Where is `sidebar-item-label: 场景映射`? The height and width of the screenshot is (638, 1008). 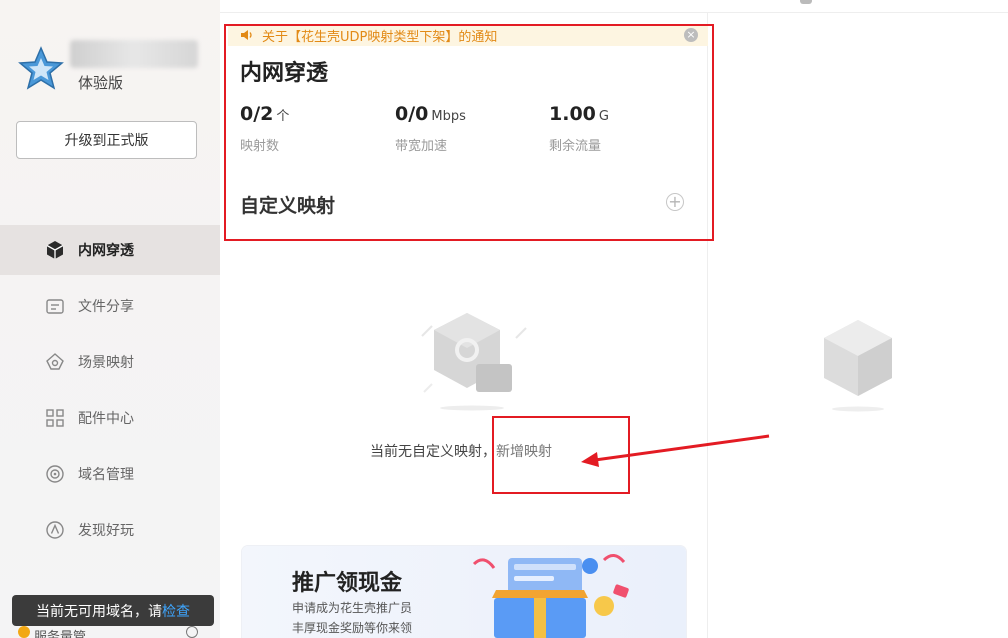 sidebar-item-label: 场景映射 is located at coordinates (106, 363).